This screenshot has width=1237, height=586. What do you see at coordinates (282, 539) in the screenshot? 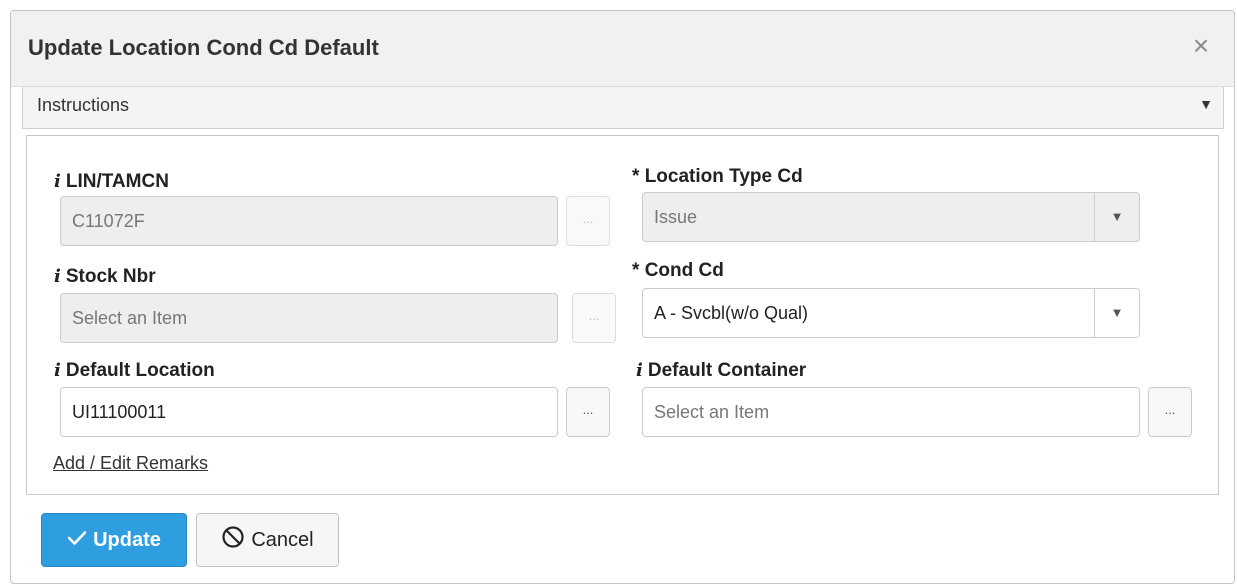
I see `cancel-button-label: Cancel` at bounding box center [282, 539].